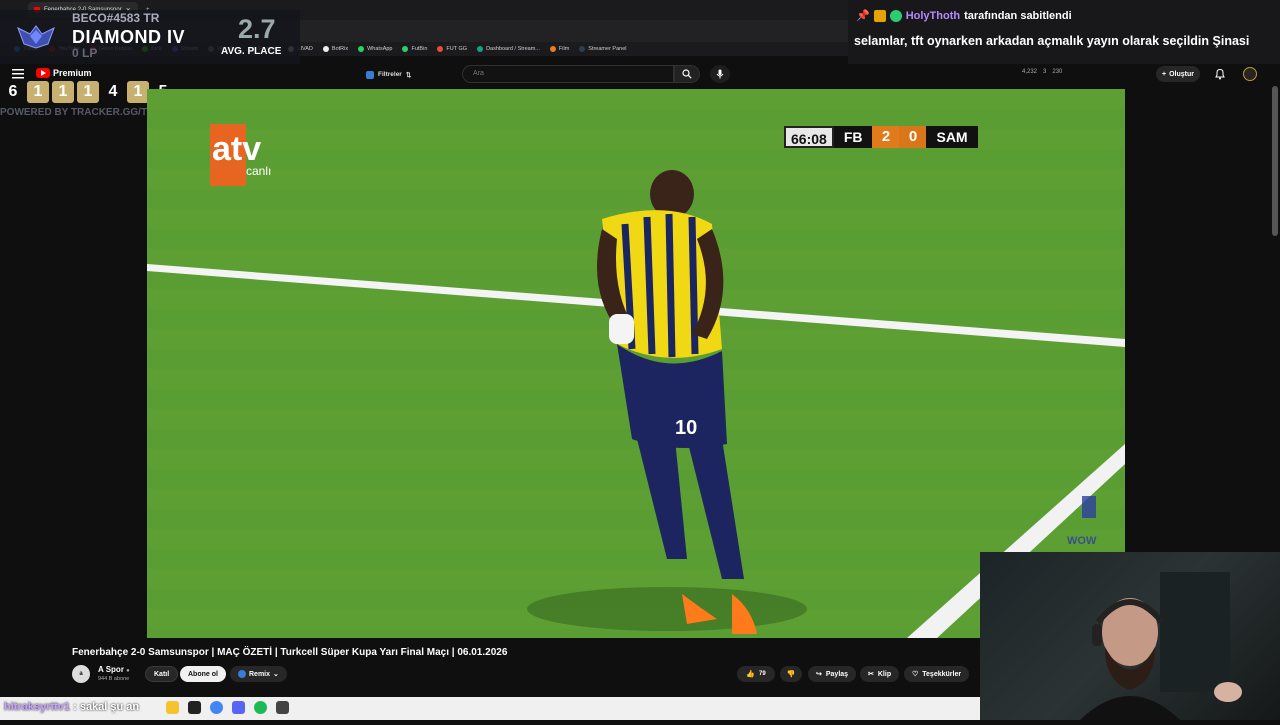 This screenshot has width=1280, height=725. Describe the element at coordinates (686, 428) in the screenshot. I see `svg-text: 10` at that location.